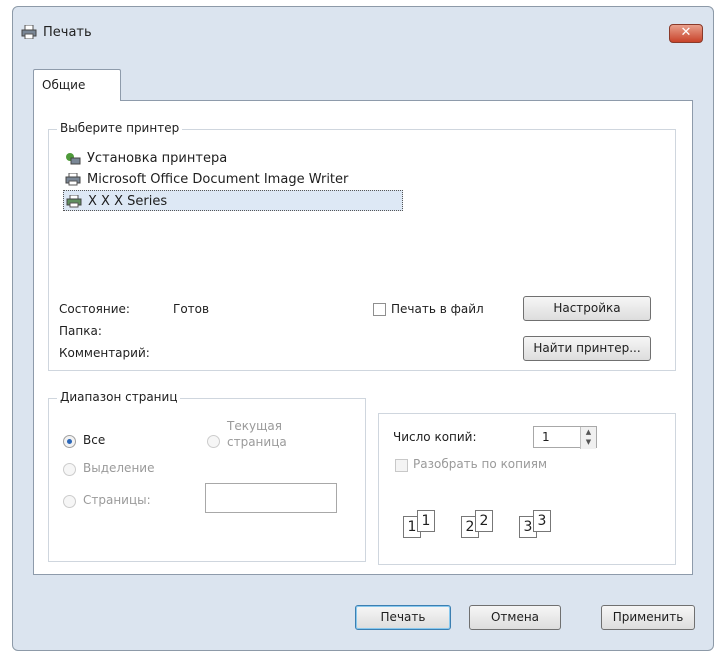 This screenshot has height=659, width=724. What do you see at coordinates (128, 201) in the screenshot?
I see `printer-item-label: X X X Series` at bounding box center [128, 201].